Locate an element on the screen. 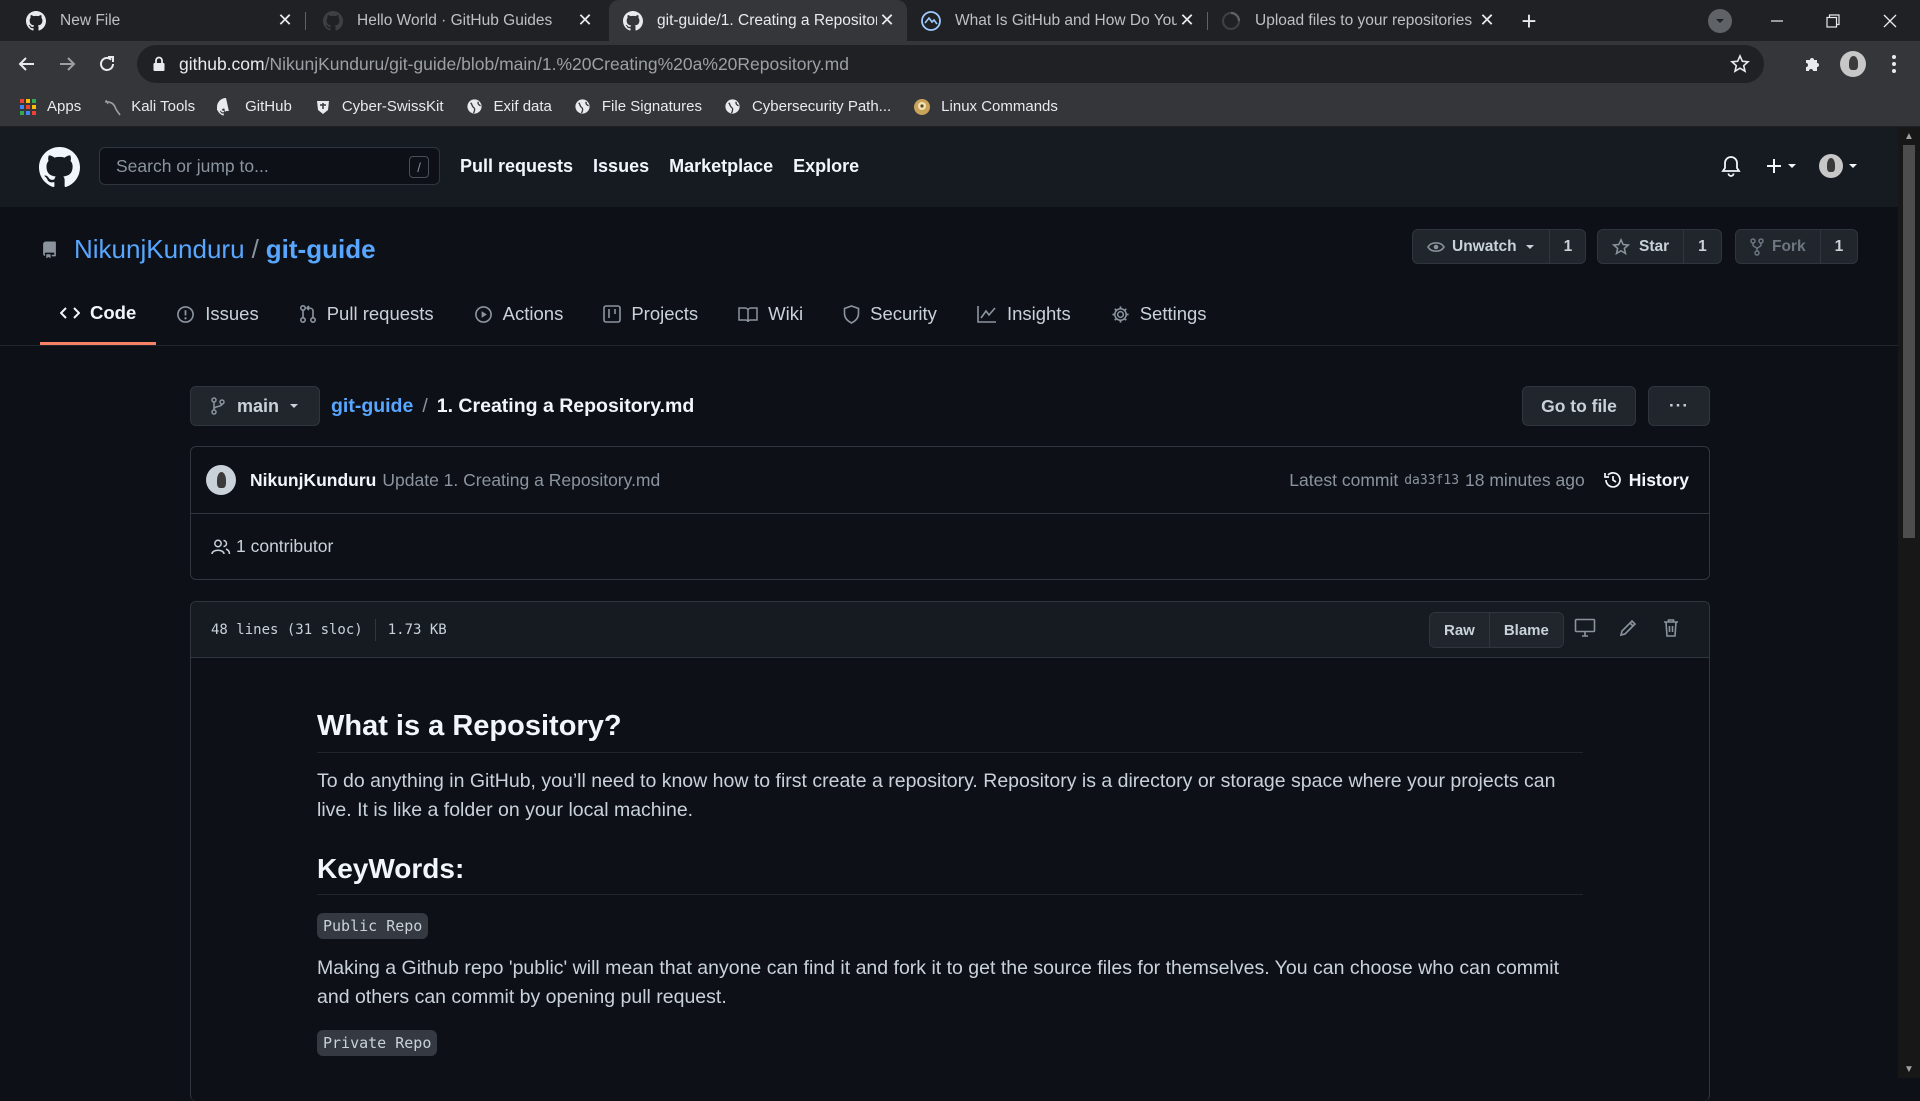  url-host: github.com is located at coordinates (222, 63).